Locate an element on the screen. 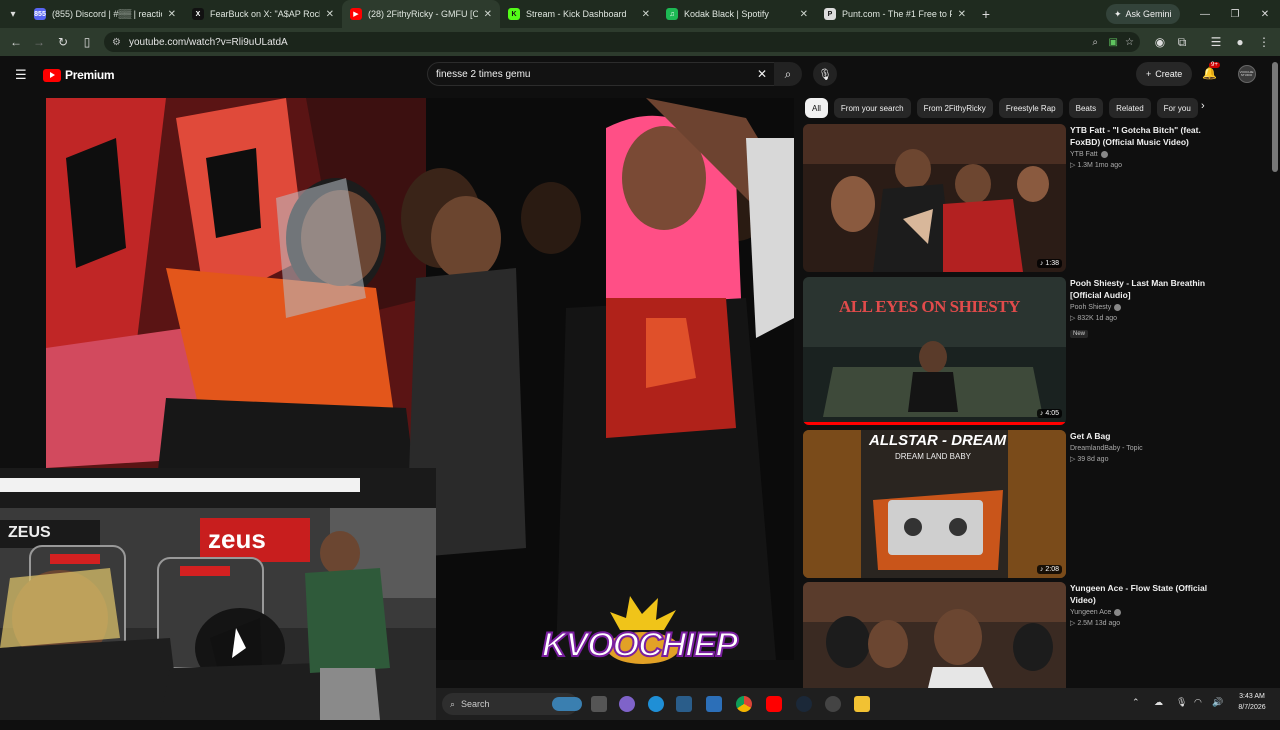 The image size is (1280, 730). obs-icon is located at coordinates (833, 704).